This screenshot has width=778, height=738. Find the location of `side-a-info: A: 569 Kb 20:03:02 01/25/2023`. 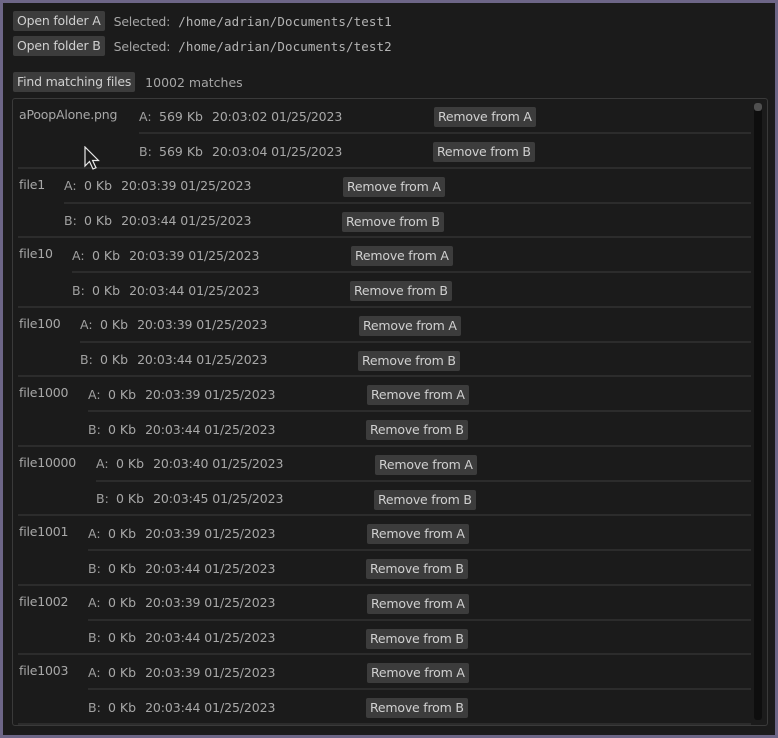

side-a-info: A: 569 Kb 20:03:02 01/25/2023 is located at coordinates (240, 116).